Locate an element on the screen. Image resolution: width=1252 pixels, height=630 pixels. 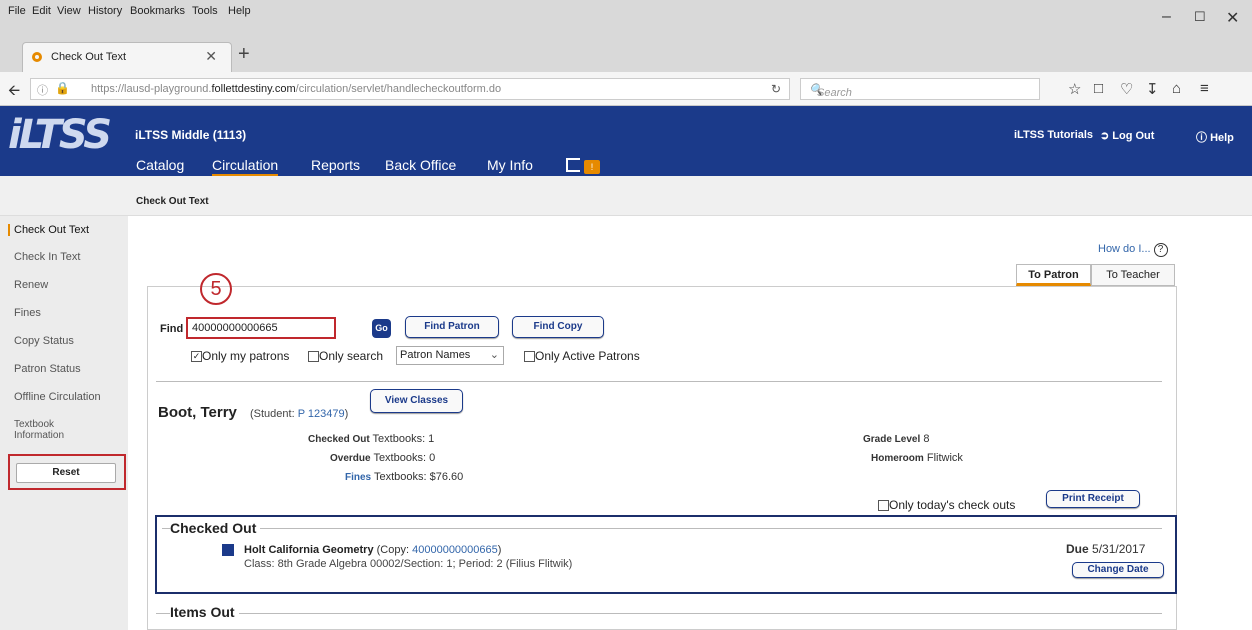
logout-icon: ➲ is located at coordinates (1105, 136).